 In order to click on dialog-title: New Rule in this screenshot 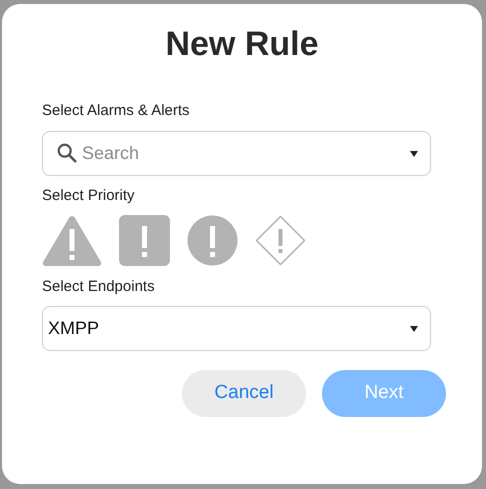, I will do `click(242, 44)`.